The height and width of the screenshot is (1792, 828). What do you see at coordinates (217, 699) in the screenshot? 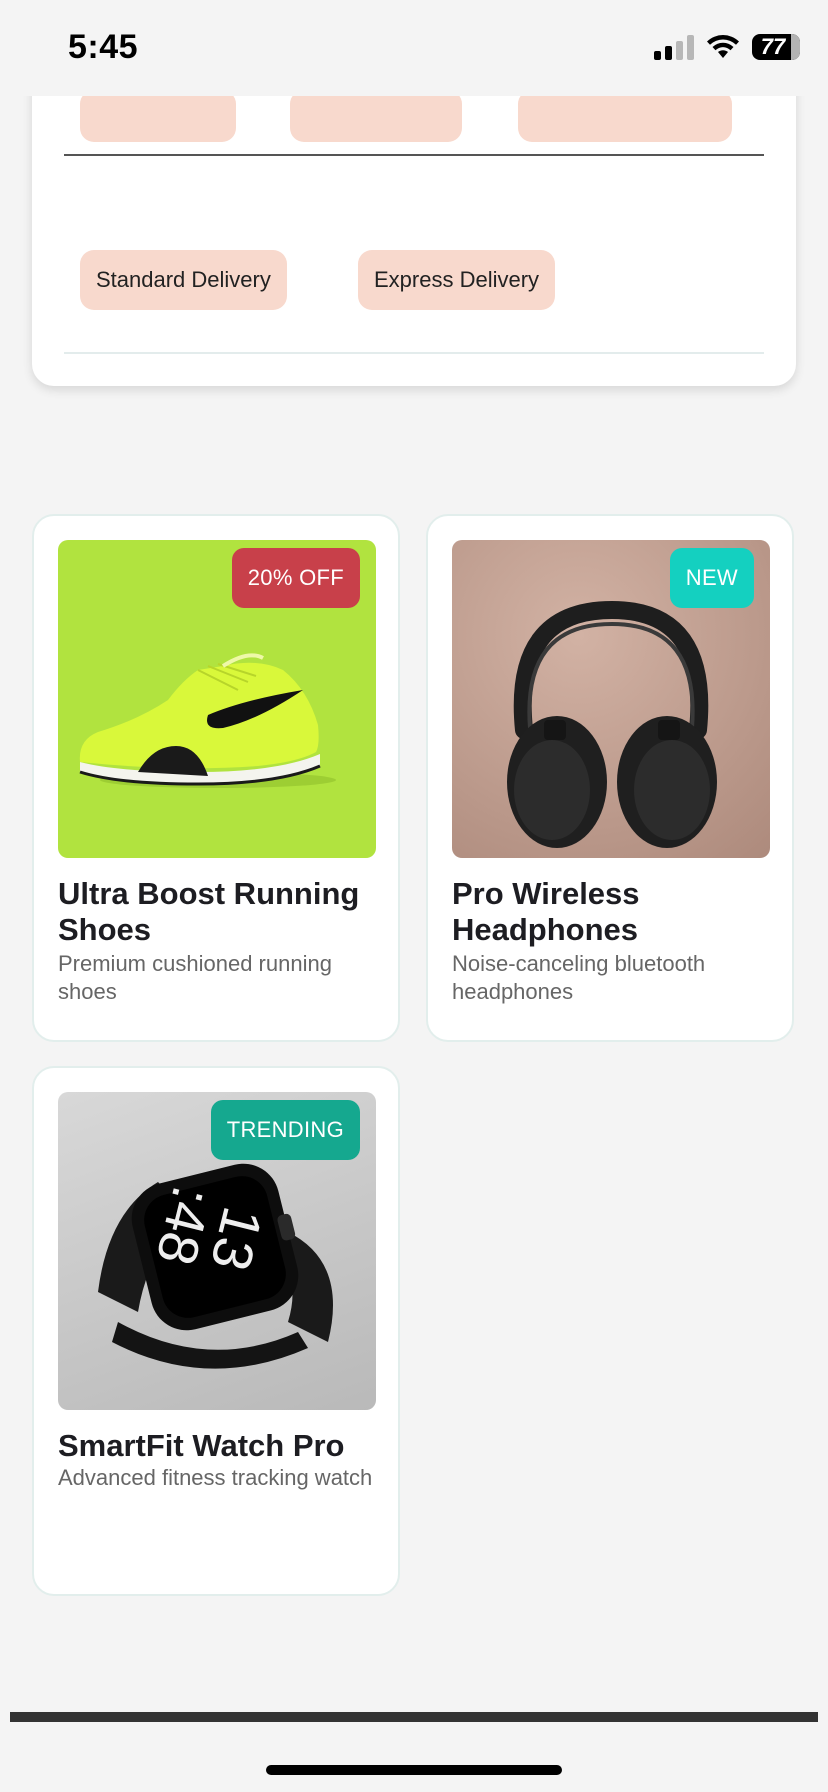
I see `product-image: 20% OFF` at bounding box center [217, 699].